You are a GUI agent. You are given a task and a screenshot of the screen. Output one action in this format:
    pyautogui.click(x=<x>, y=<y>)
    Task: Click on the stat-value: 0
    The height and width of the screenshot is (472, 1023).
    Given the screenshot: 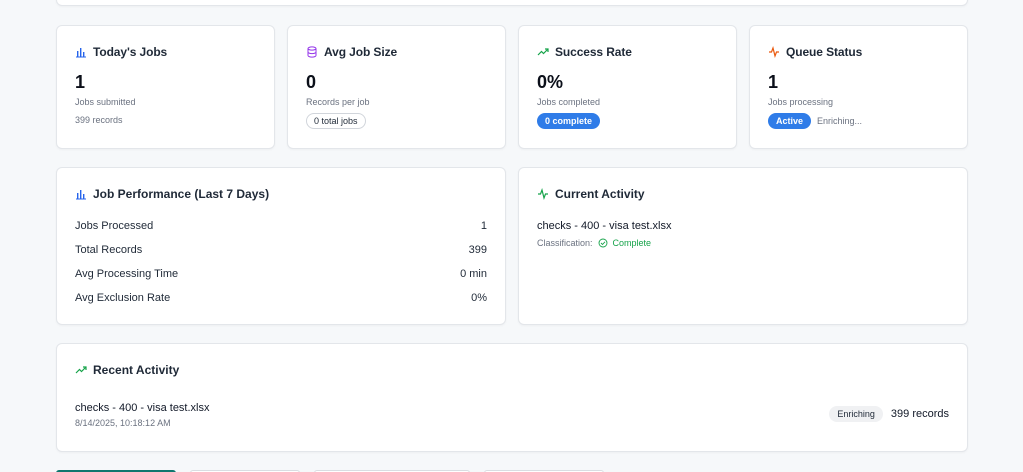 What is the action you would take?
    pyautogui.click(x=311, y=82)
    